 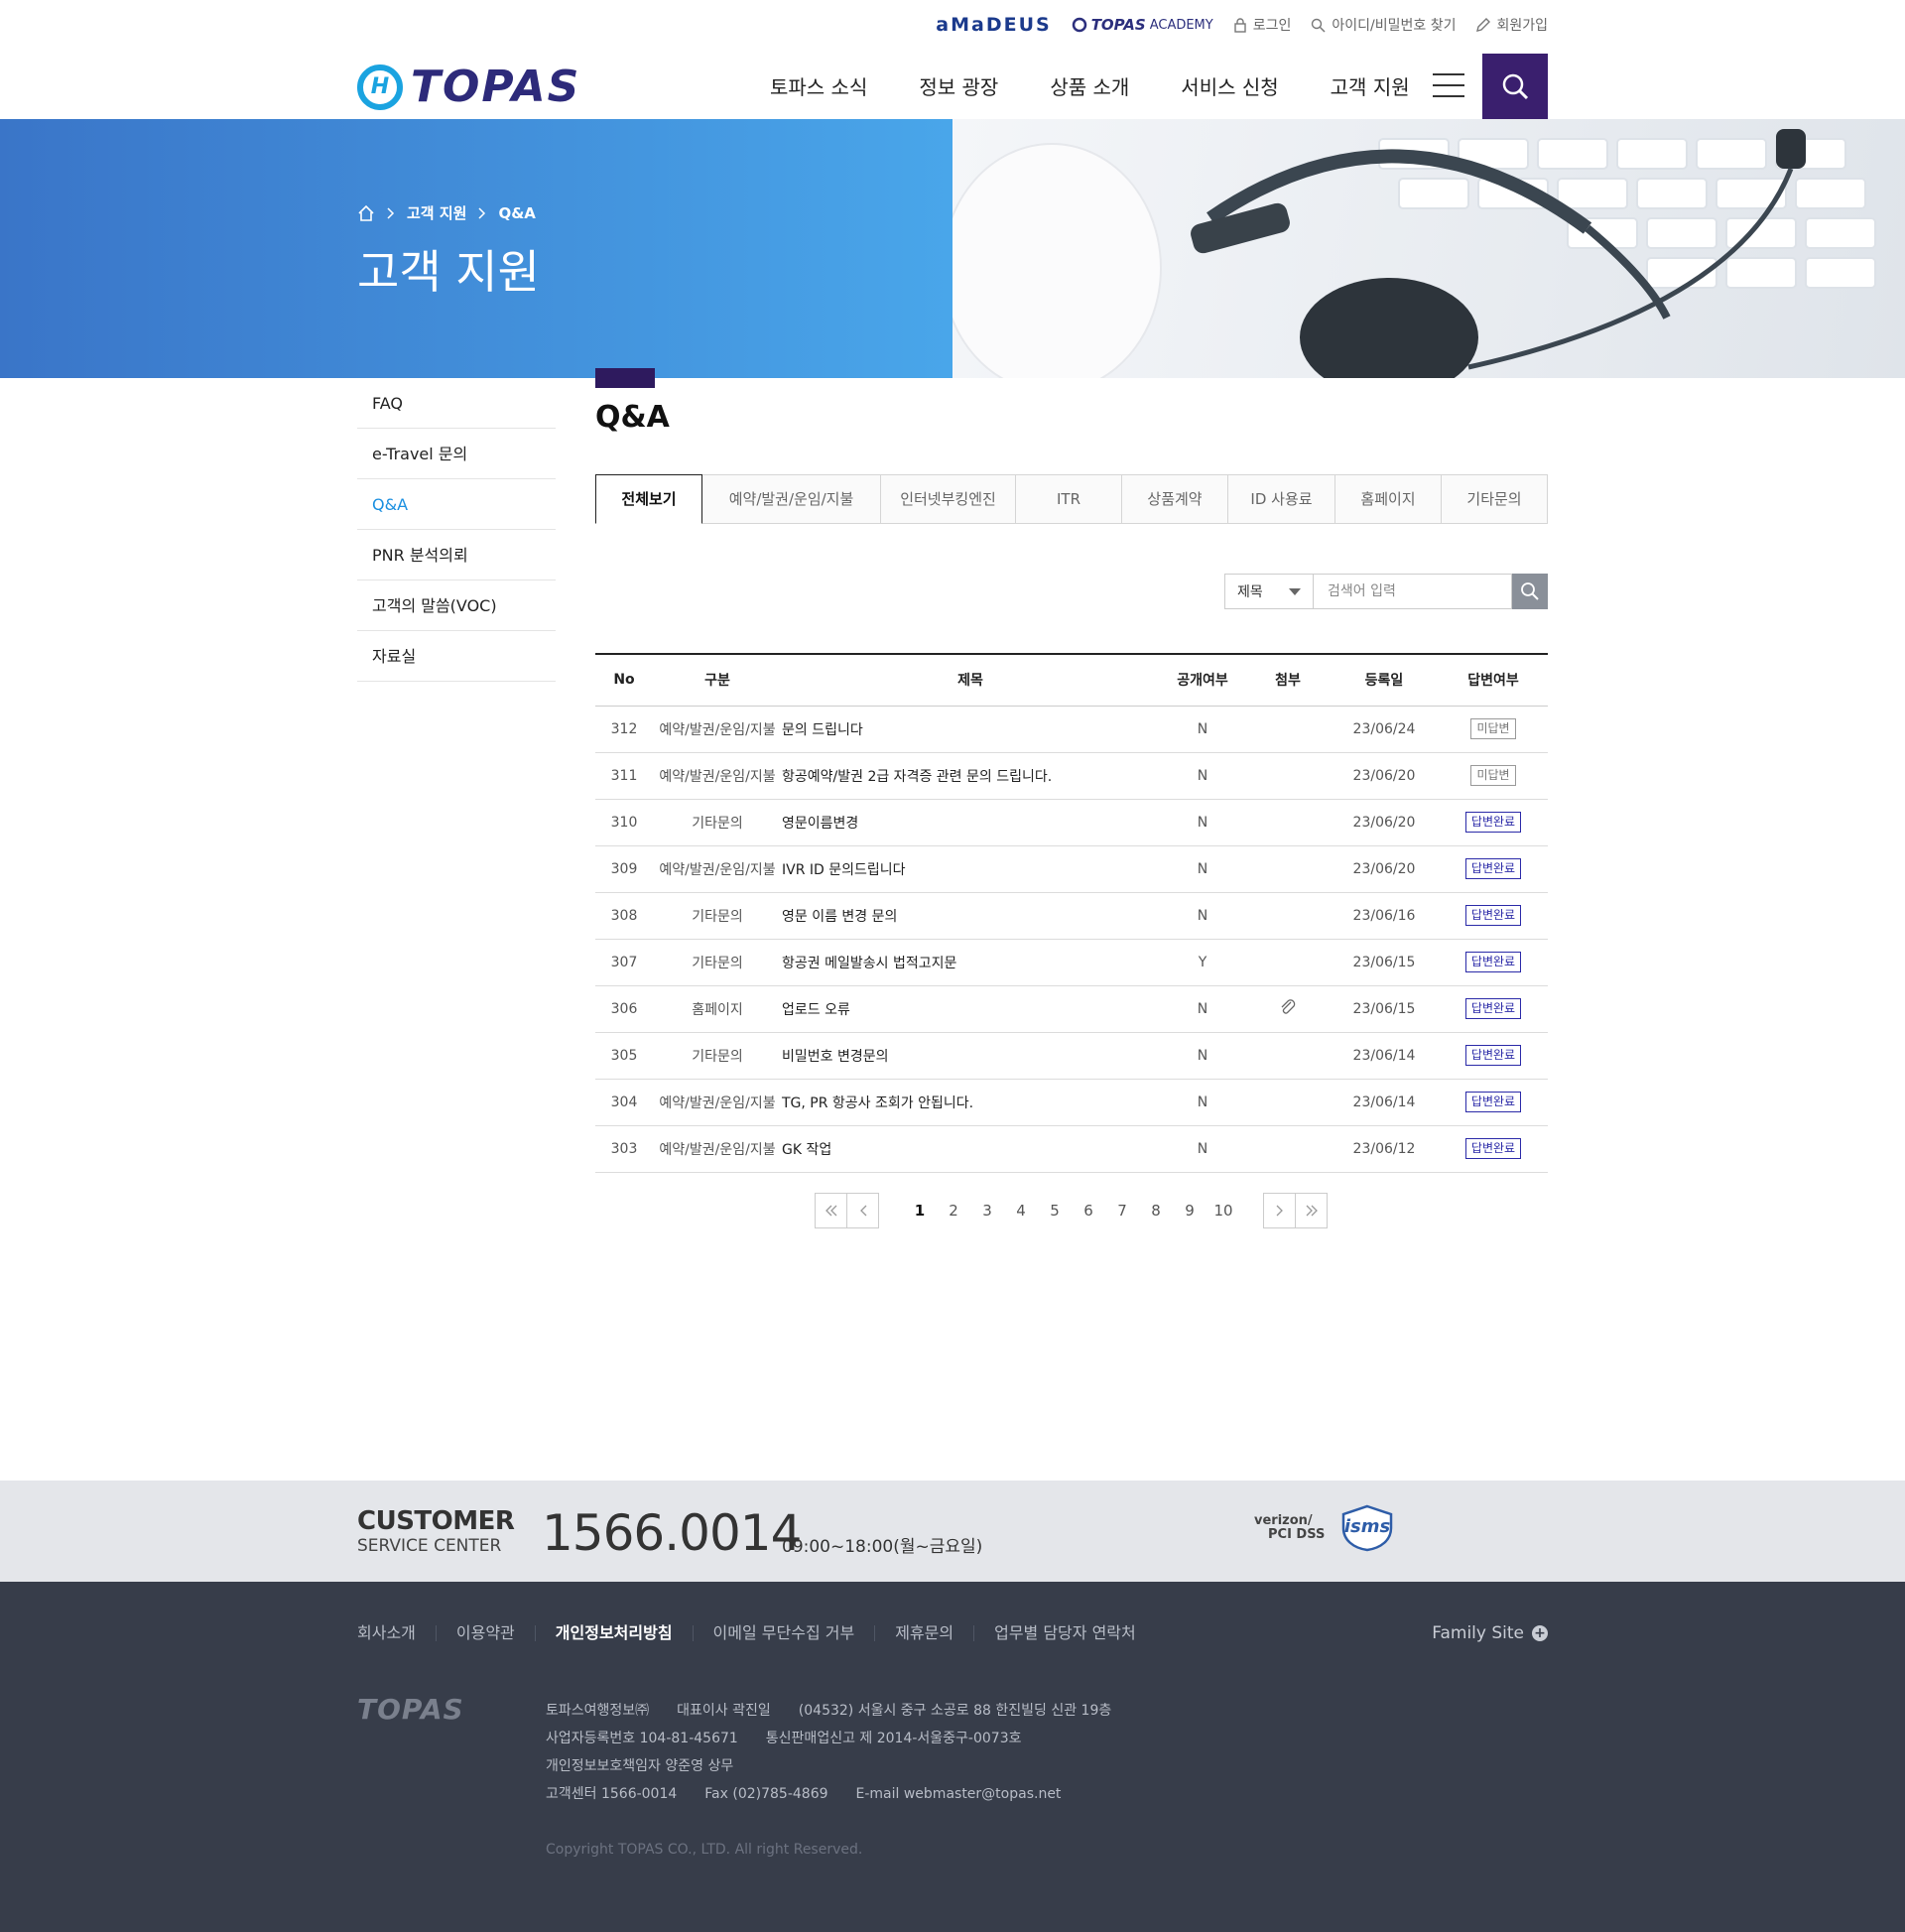 What do you see at coordinates (366, 213) in the screenshot?
I see `home-icon` at bounding box center [366, 213].